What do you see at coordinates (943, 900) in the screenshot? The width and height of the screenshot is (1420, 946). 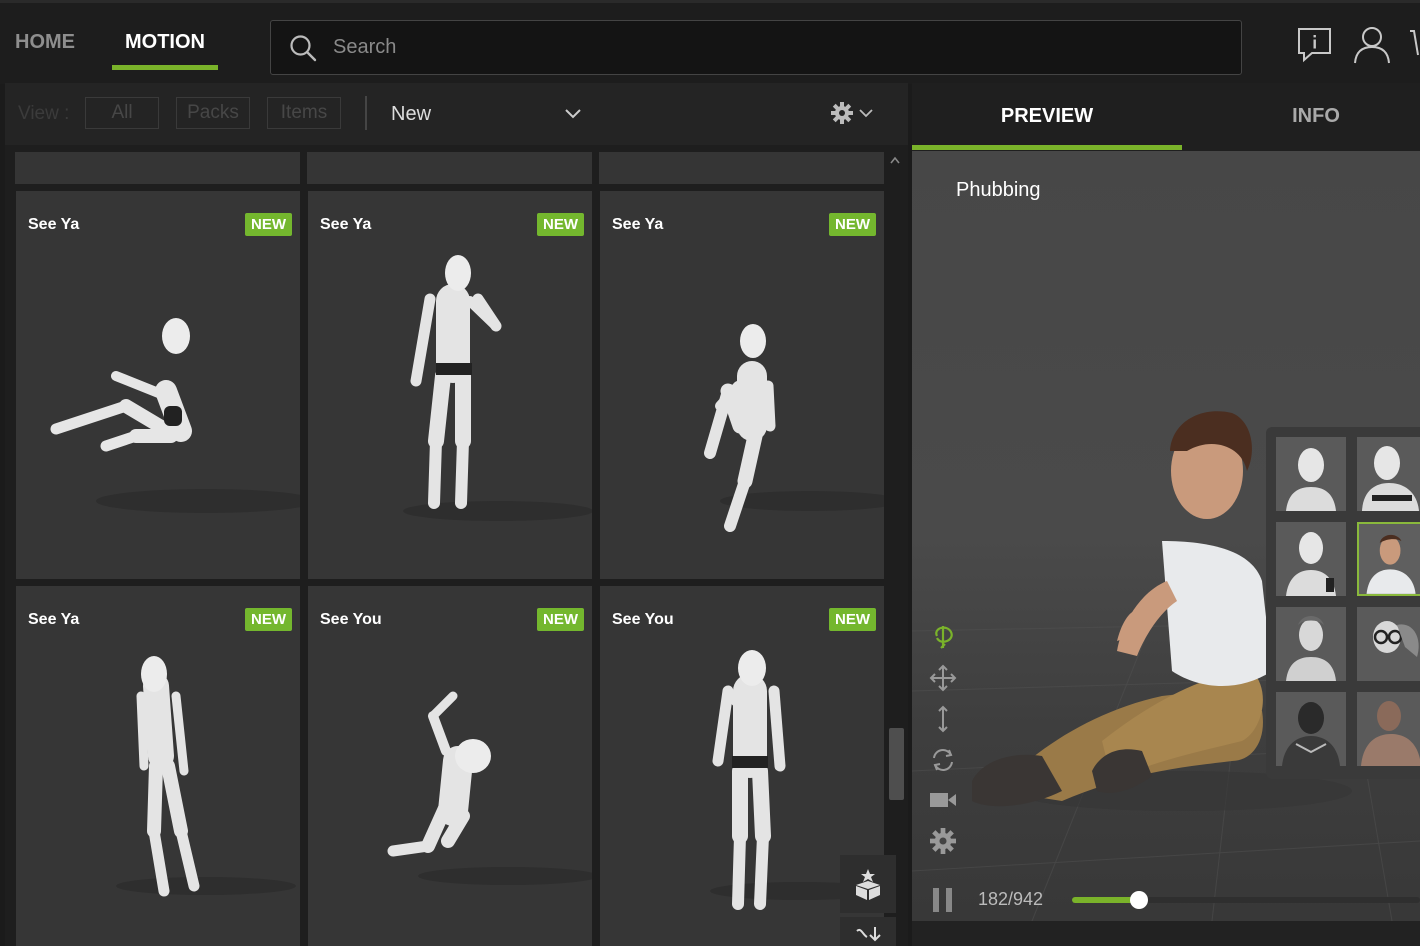 I see `pause-icon` at bounding box center [943, 900].